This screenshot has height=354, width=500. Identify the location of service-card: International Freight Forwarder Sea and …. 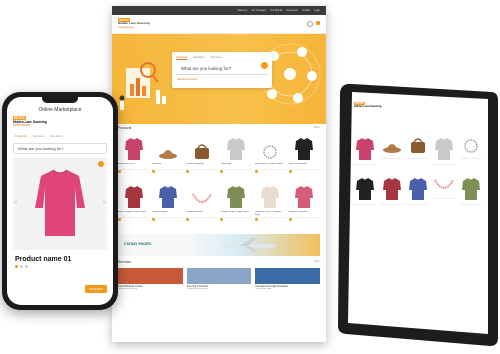
(287, 279).